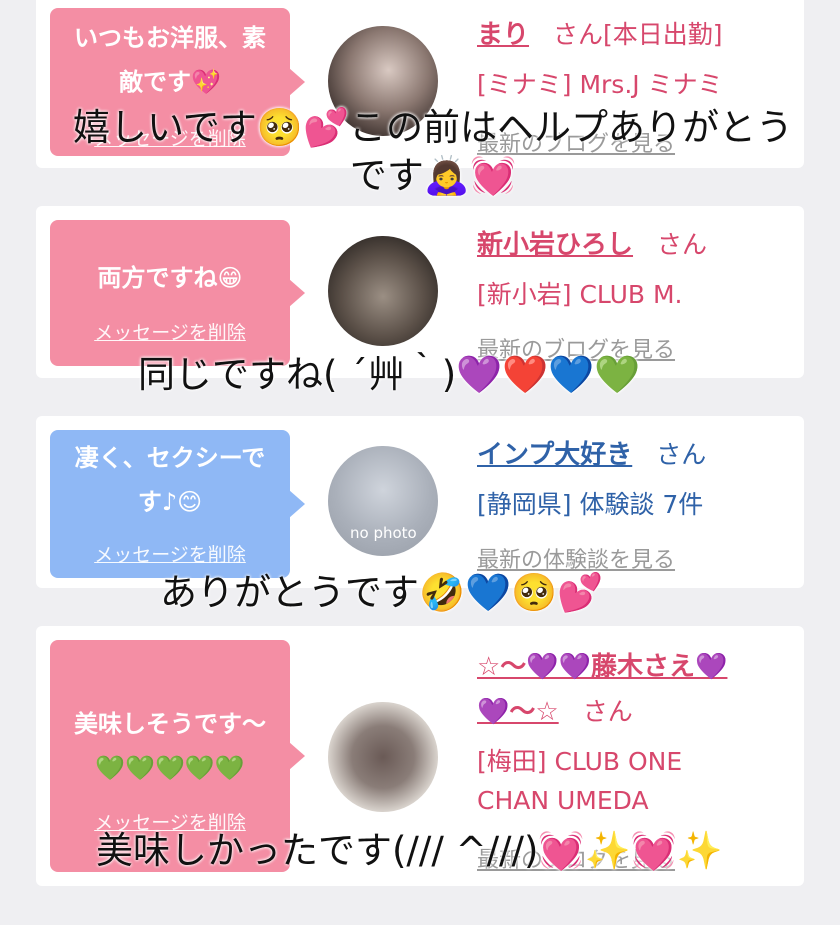 The width and height of the screenshot is (840, 925). I want to click on user-info: ☆〜💜💜藤木さえ💜 💜〜☆ さん [梅田] CLUB ONE CHAN UMEDA, so click(635, 730).